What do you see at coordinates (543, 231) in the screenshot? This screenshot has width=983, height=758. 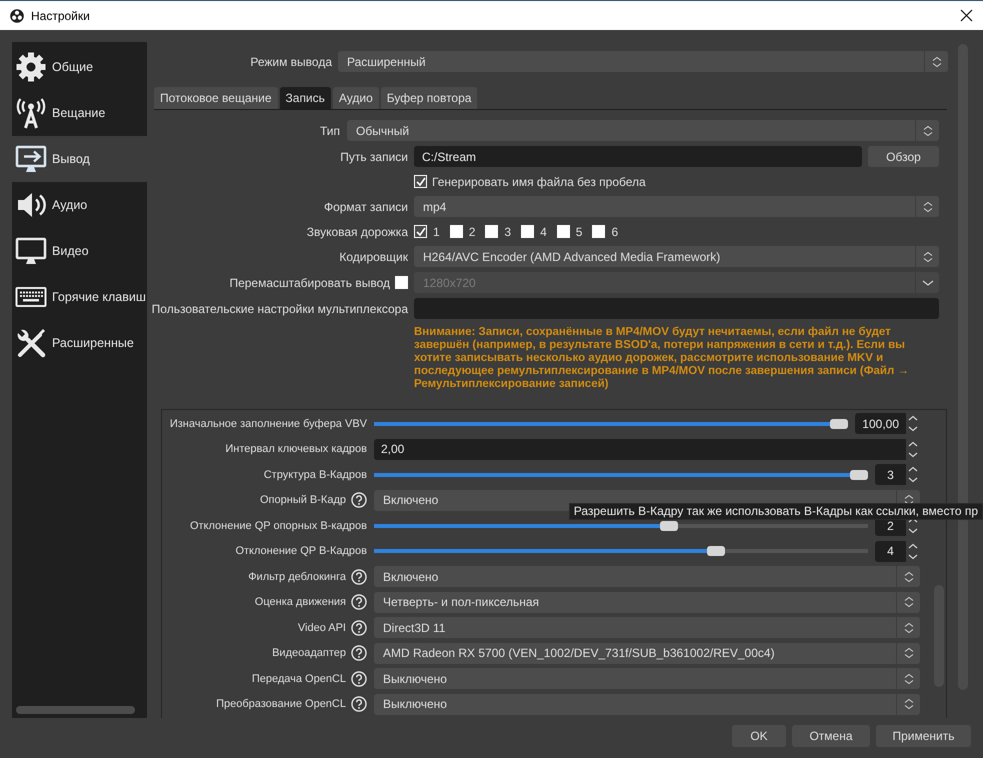 I see `checkbox-label: 4` at bounding box center [543, 231].